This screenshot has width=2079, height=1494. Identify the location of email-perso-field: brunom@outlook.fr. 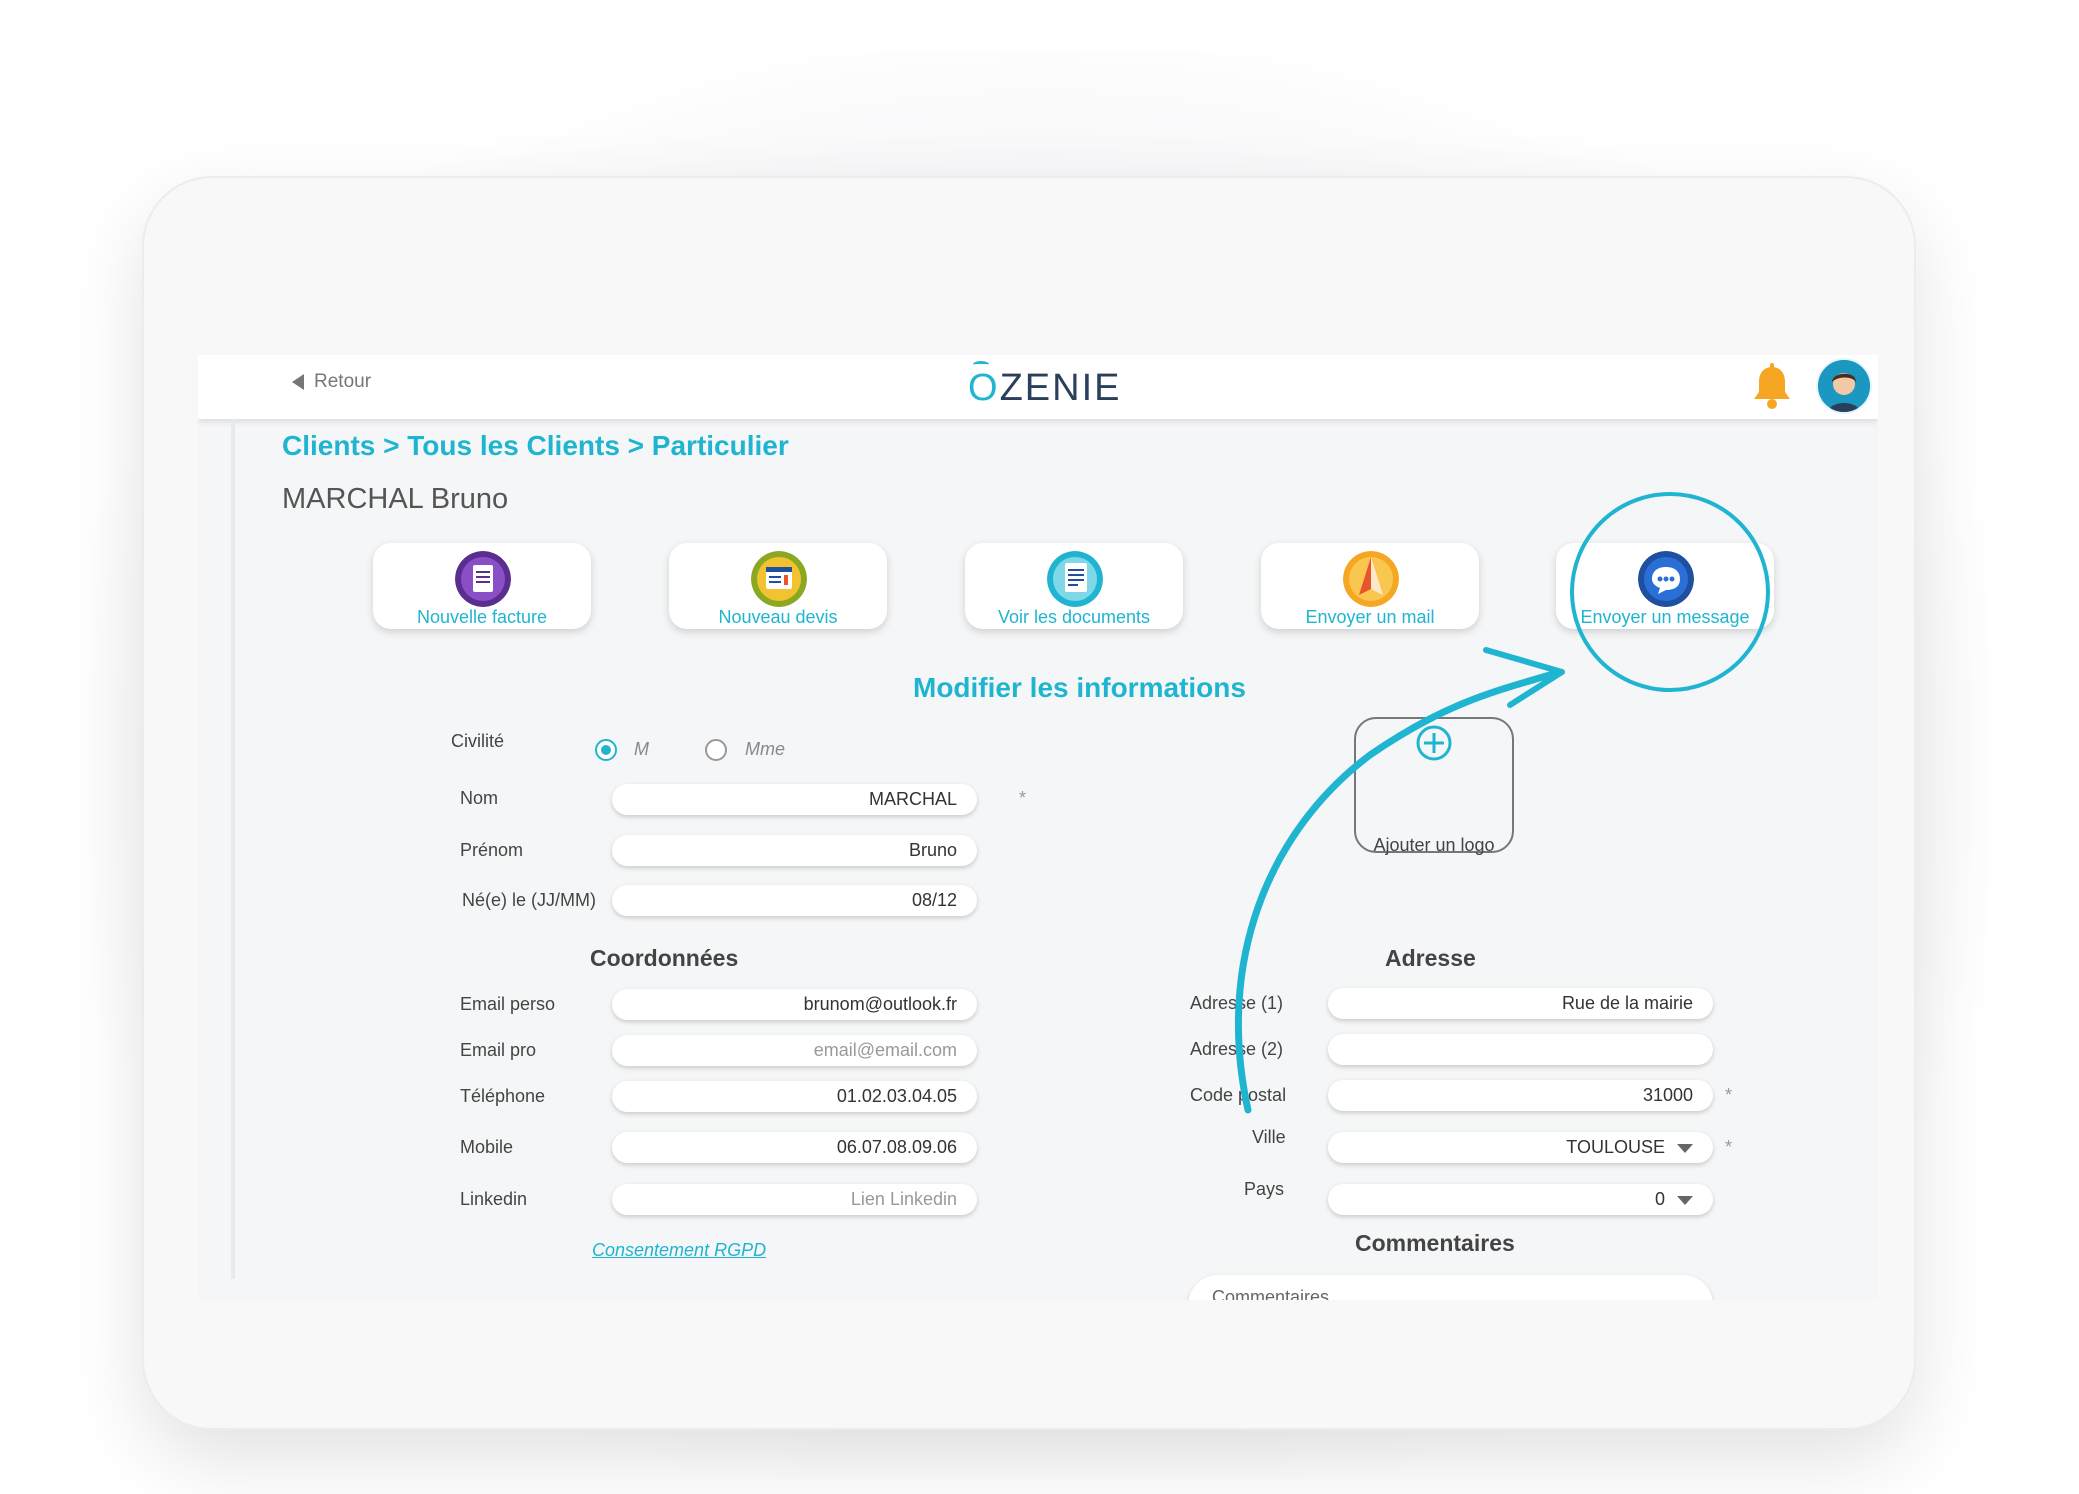
(794, 1004).